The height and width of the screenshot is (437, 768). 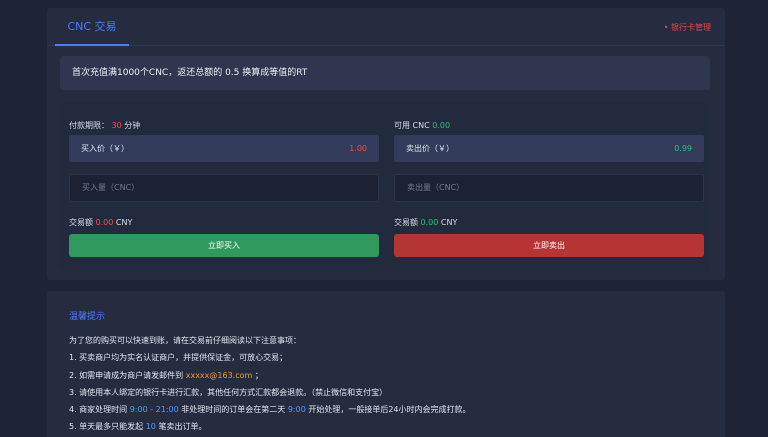 What do you see at coordinates (178, 358) in the screenshot?
I see `tip-item: 1. 买卖商户均为实名认证商户，并提供保证金，可放心交易；` at bounding box center [178, 358].